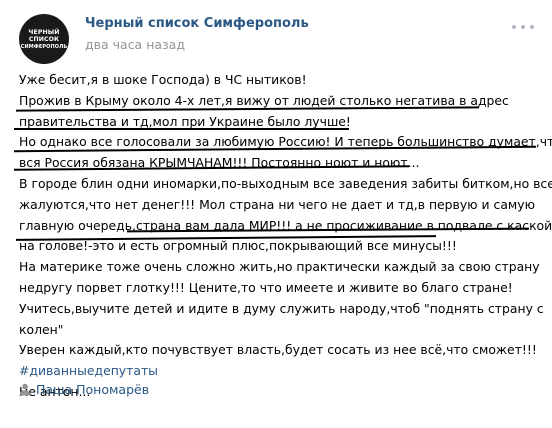 This screenshot has width=552, height=428. I want to click on post-author-signature: Паша Пономарёв, so click(84, 389).